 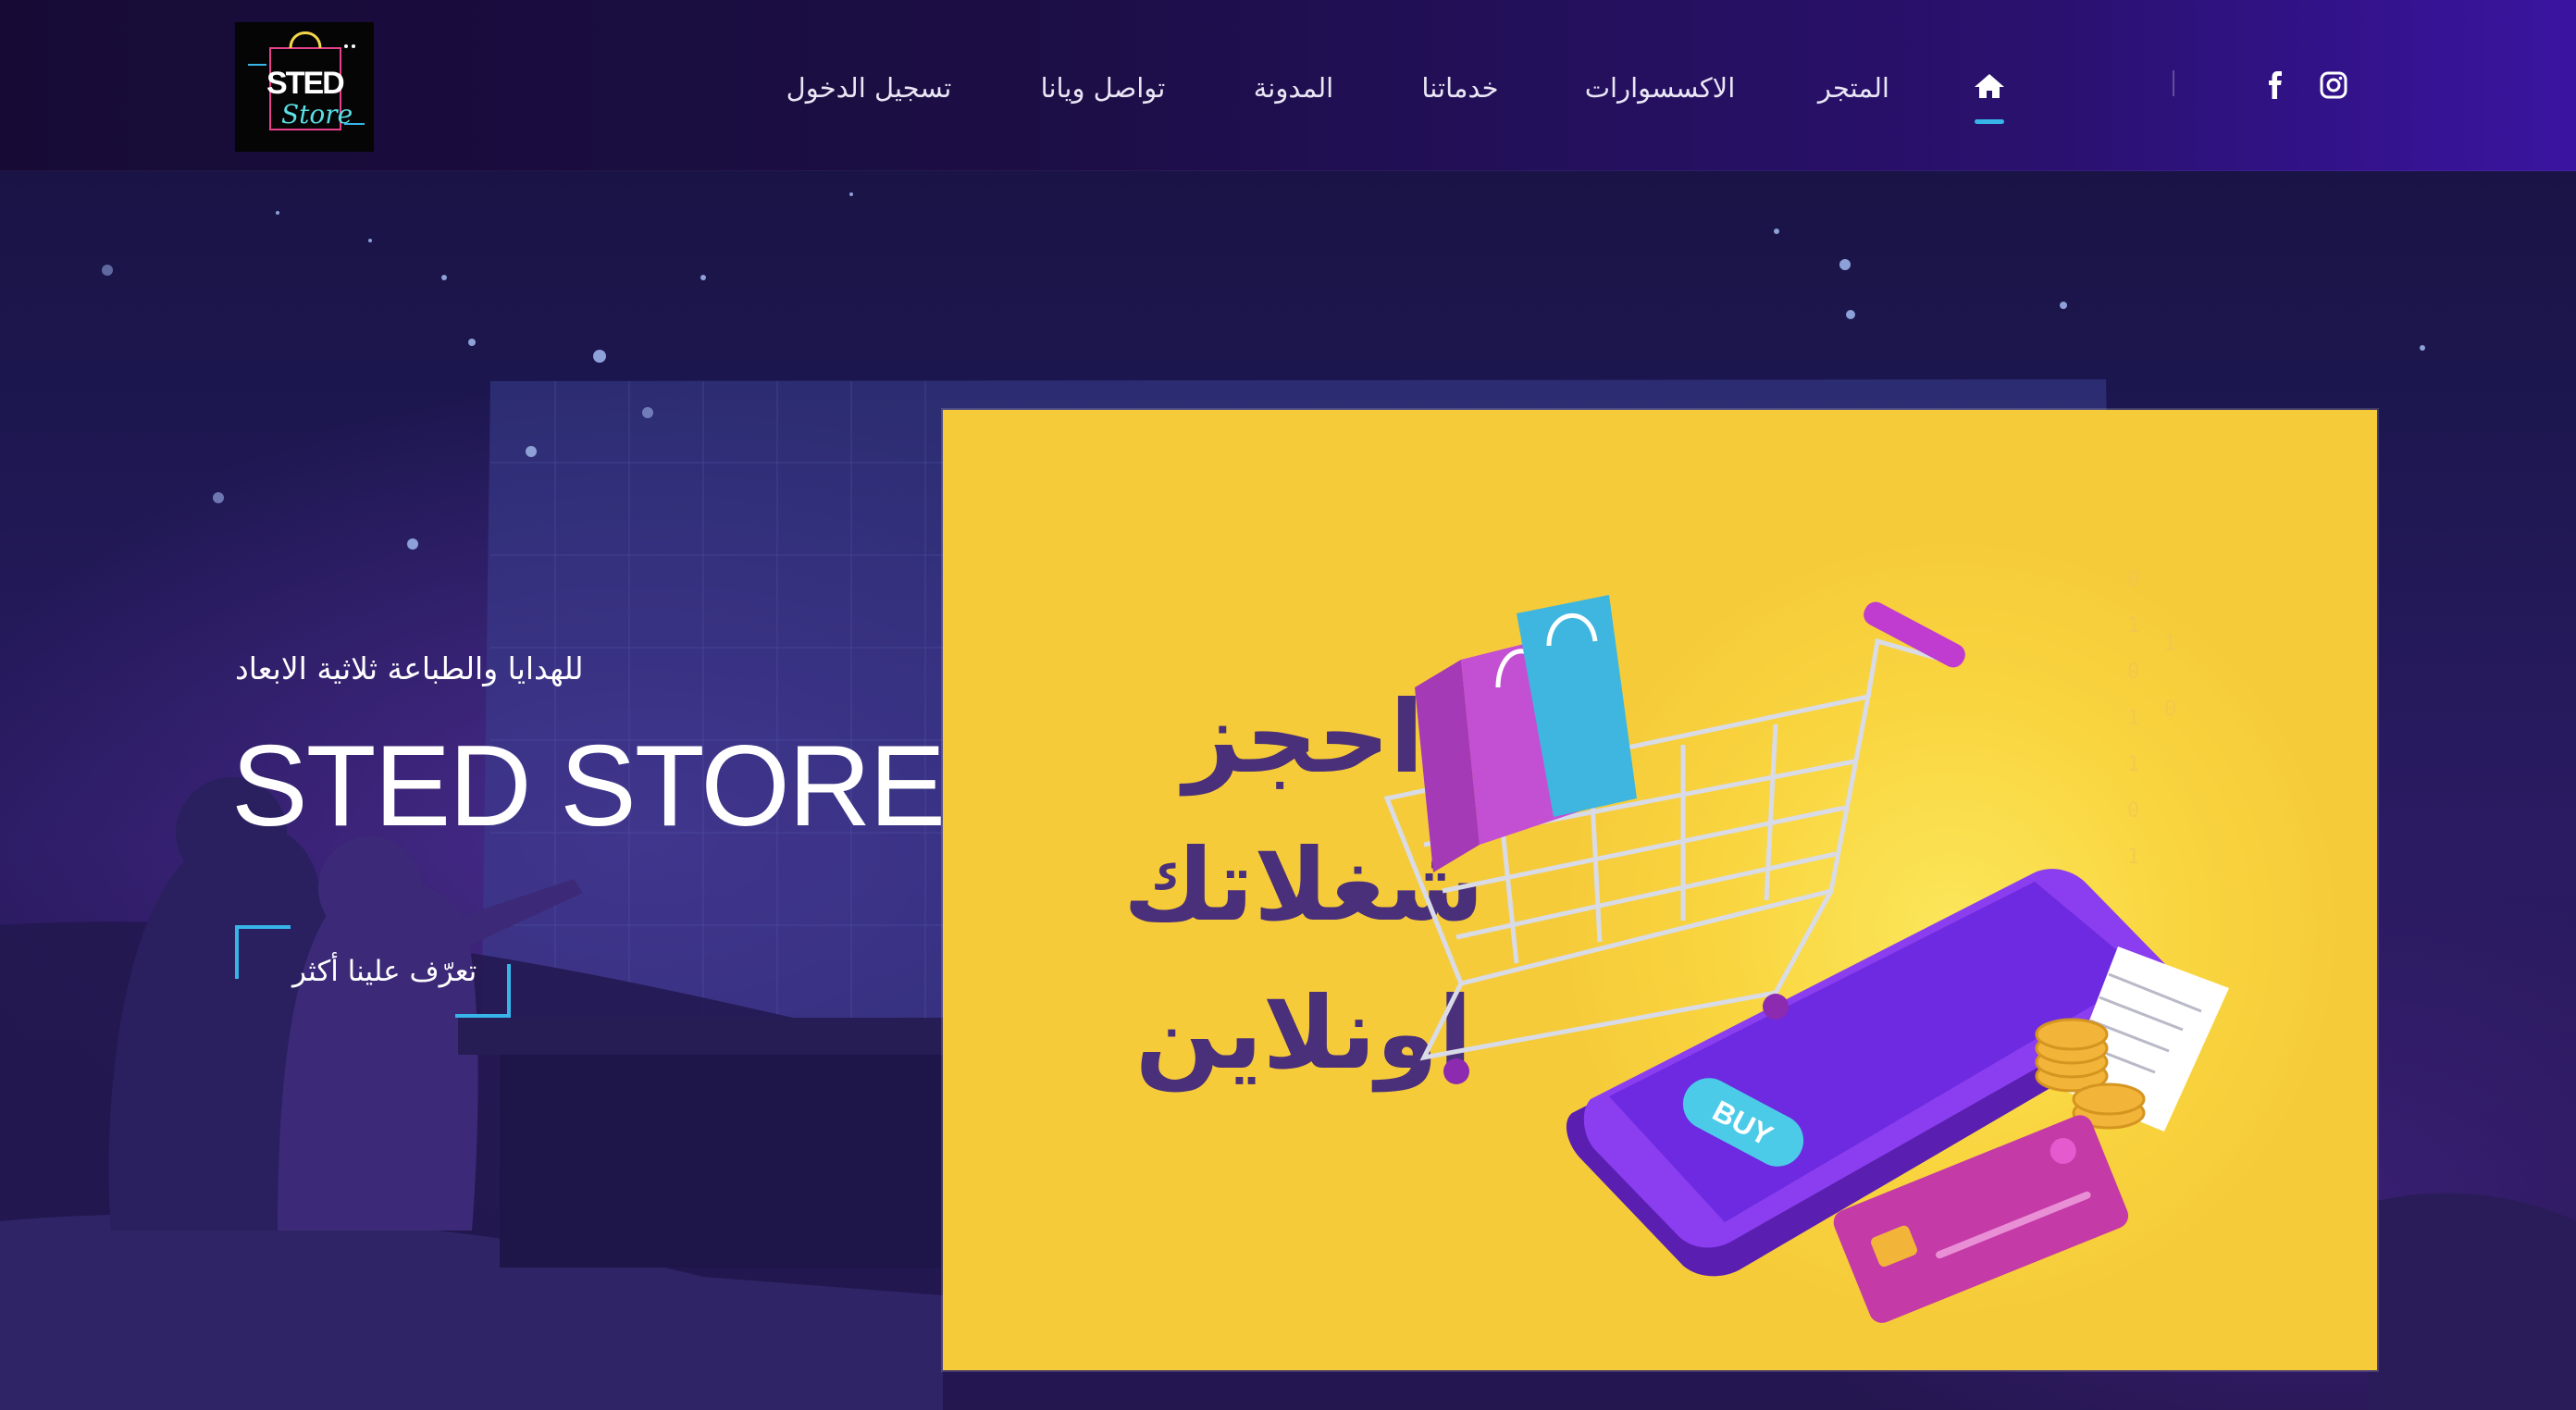 I want to click on active-nav-indicator, so click(x=1990, y=122).